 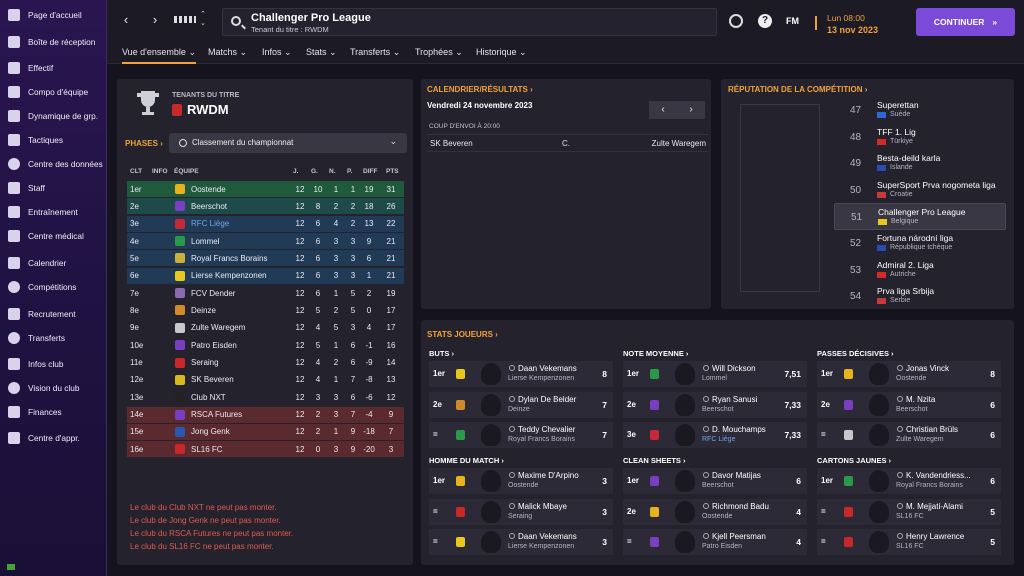 What do you see at coordinates (521, 511) in the screenshot?
I see `stat-row: = Malick Mbaye Seraing 3` at bounding box center [521, 511].